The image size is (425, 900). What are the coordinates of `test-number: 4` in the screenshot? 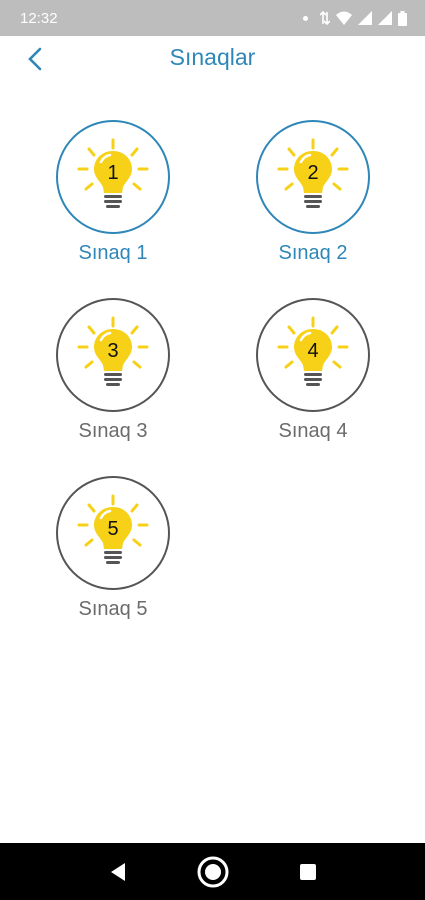 It's located at (312, 351).